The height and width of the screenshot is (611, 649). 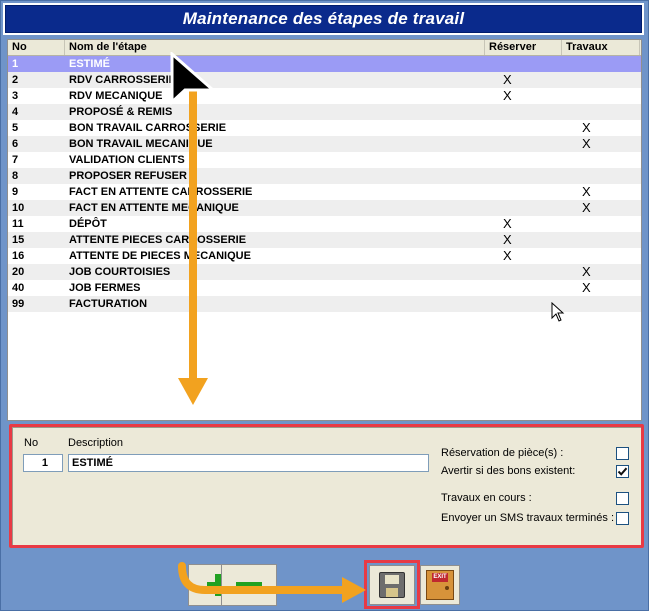 I want to click on row-name: PROPOSER REFUSER, so click(x=128, y=176).